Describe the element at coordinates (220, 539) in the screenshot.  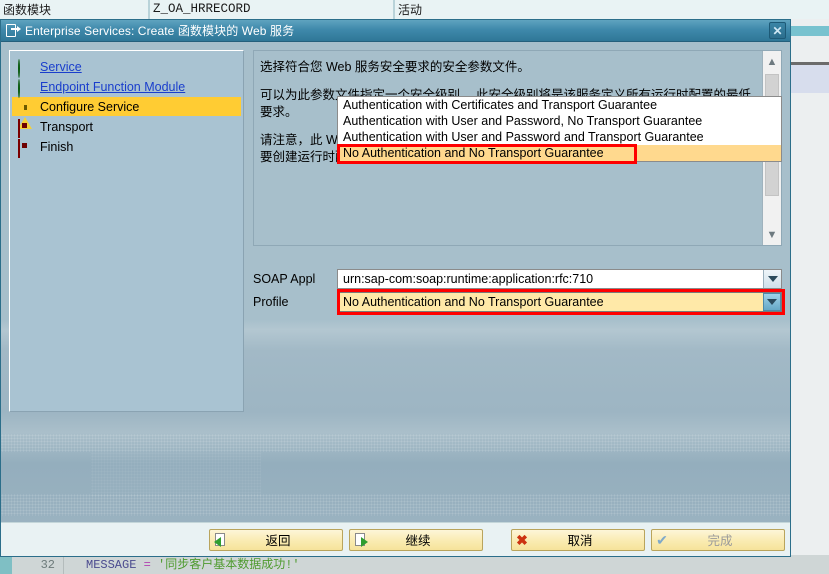
I see `back-document-icon` at that location.